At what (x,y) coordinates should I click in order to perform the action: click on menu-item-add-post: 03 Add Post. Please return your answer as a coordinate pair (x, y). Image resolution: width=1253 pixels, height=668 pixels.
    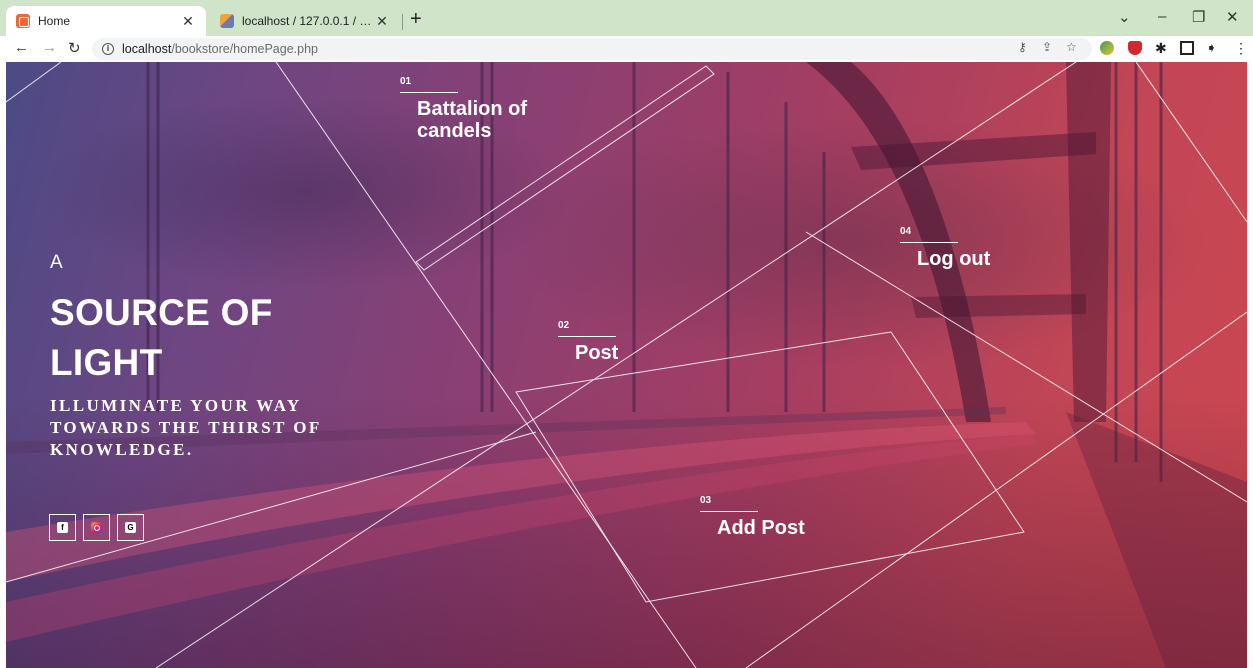
    Looking at the image, I should click on (752, 517).